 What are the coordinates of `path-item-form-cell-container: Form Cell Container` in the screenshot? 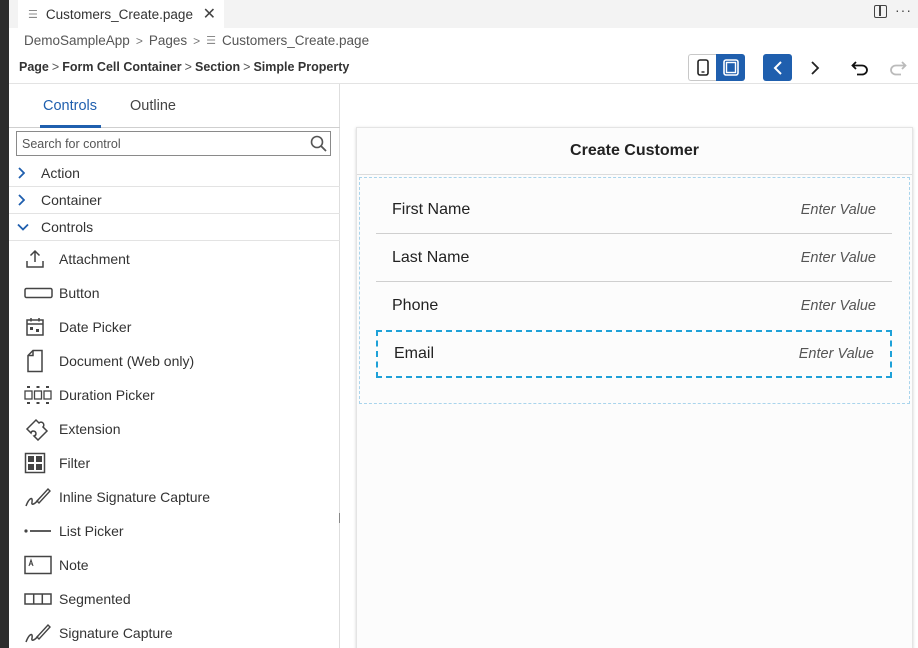 It's located at (121, 67).